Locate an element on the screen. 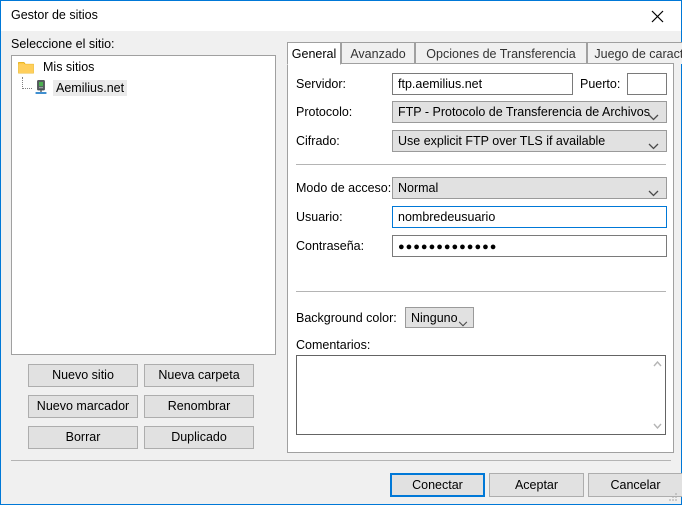  encryption-select: Use explicit FTP over TLS if available is located at coordinates (529, 141).